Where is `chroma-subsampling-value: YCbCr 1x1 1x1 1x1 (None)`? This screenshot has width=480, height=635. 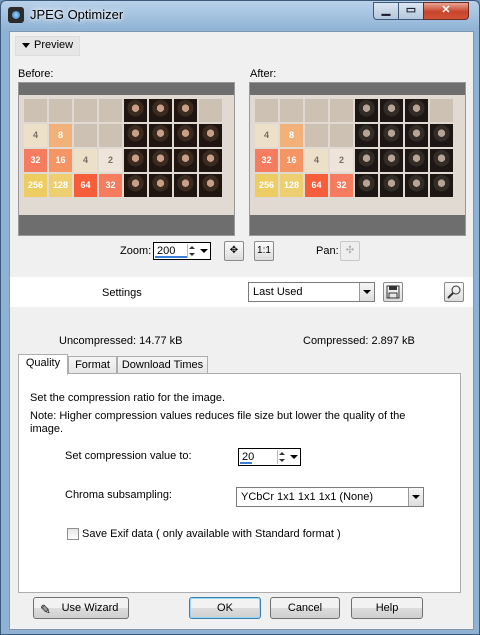
chroma-subsampling-value: YCbCr 1x1 1x1 1x1 (None) is located at coordinates (307, 497).